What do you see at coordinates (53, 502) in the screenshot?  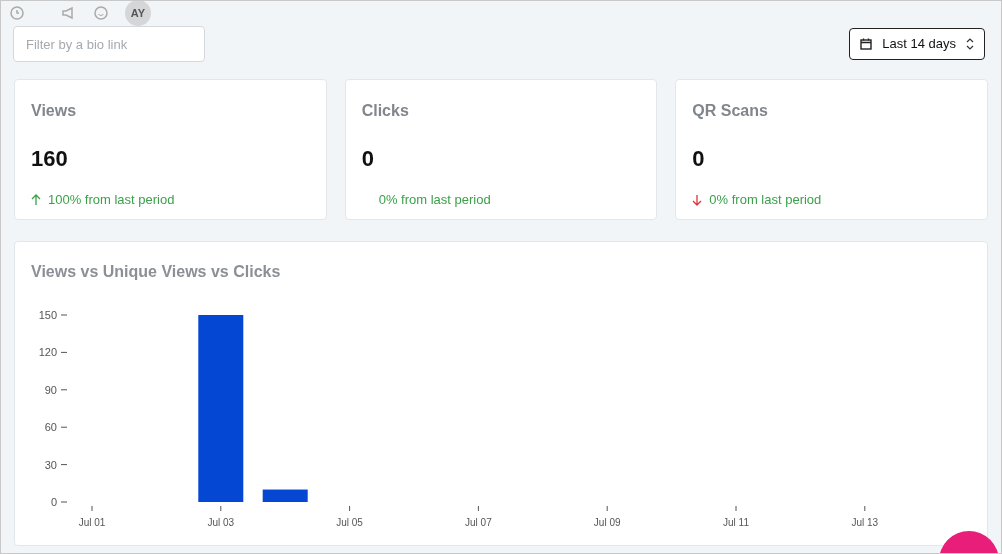 I see `y-axis-label: 0` at bounding box center [53, 502].